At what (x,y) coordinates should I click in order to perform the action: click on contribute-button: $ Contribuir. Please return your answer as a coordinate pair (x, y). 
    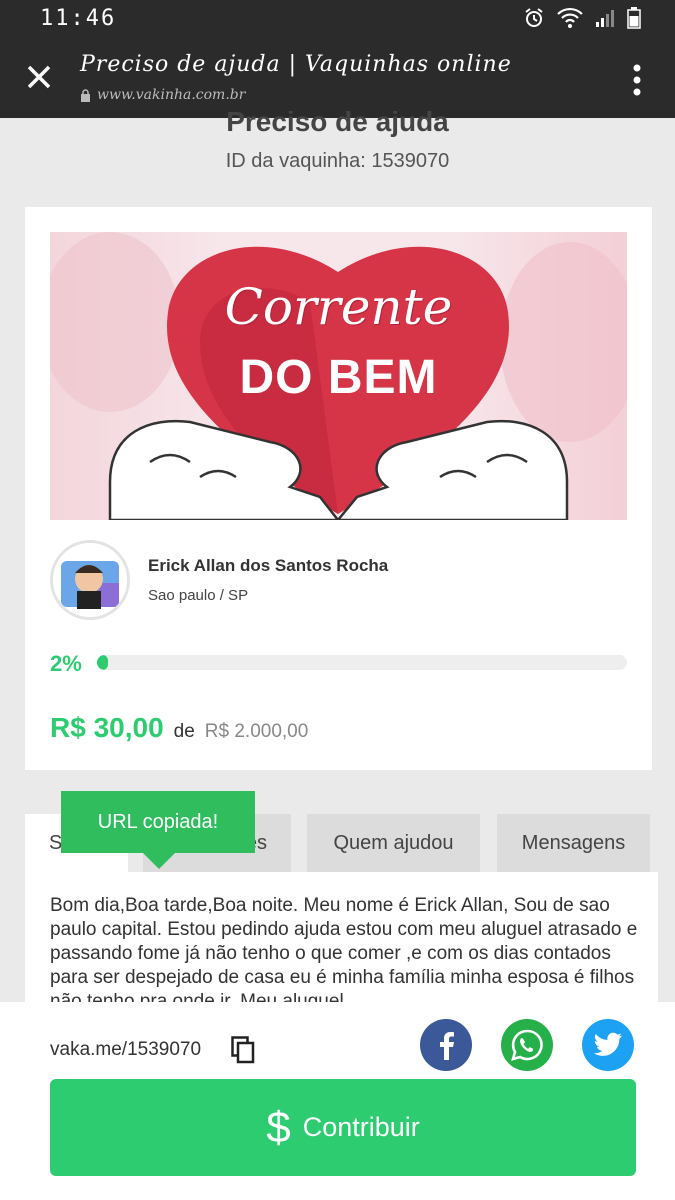
    Looking at the image, I should click on (343, 1127).